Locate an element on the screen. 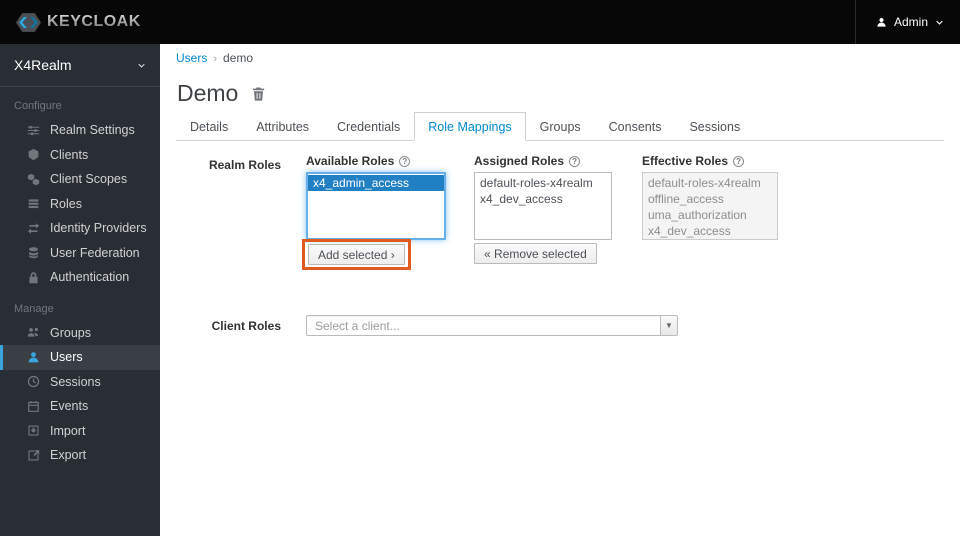 This screenshot has height=540, width=960. cubes-icon is located at coordinates (34, 179).